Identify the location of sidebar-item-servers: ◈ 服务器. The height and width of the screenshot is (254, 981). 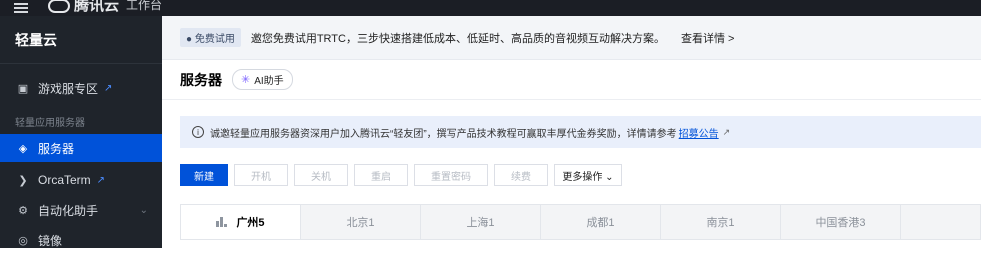
(81, 148).